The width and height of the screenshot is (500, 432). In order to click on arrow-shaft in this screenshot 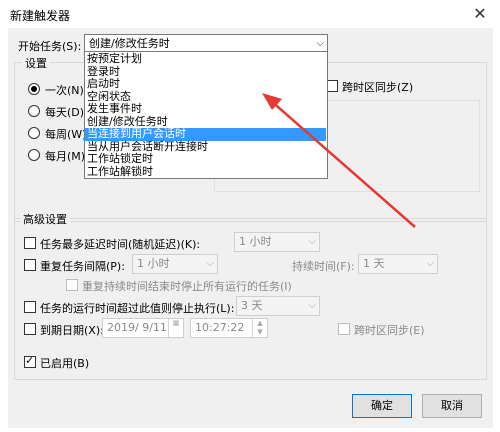, I will do `click(342, 163)`.